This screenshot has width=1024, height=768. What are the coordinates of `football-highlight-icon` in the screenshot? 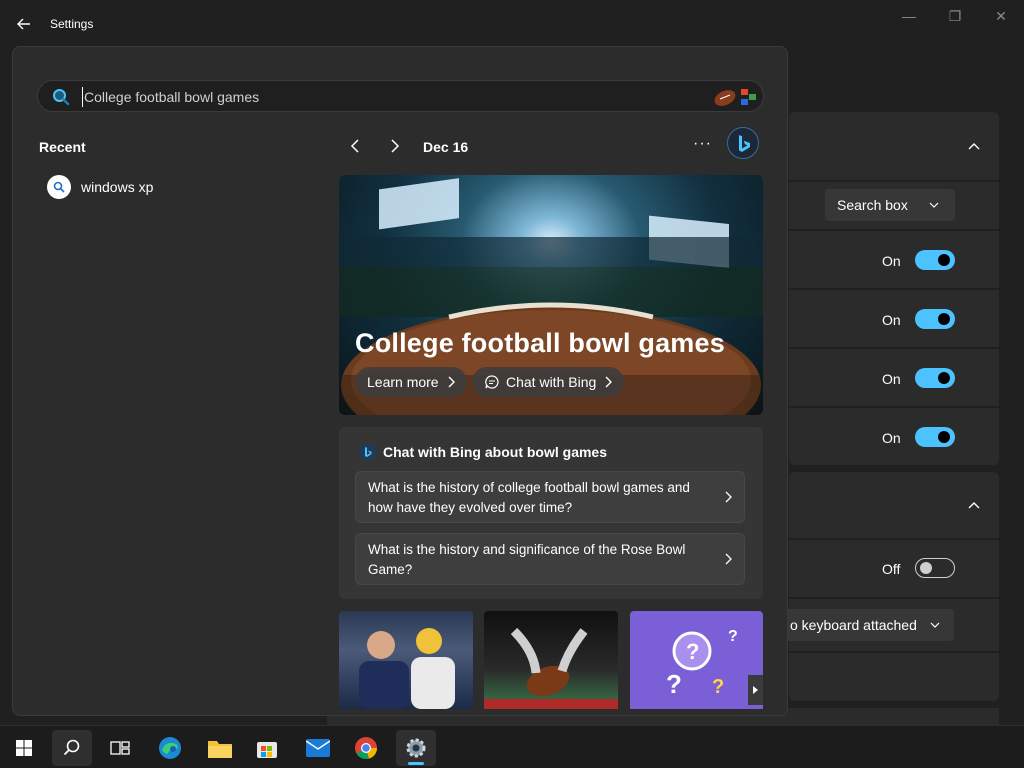 It's located at (735, 97).